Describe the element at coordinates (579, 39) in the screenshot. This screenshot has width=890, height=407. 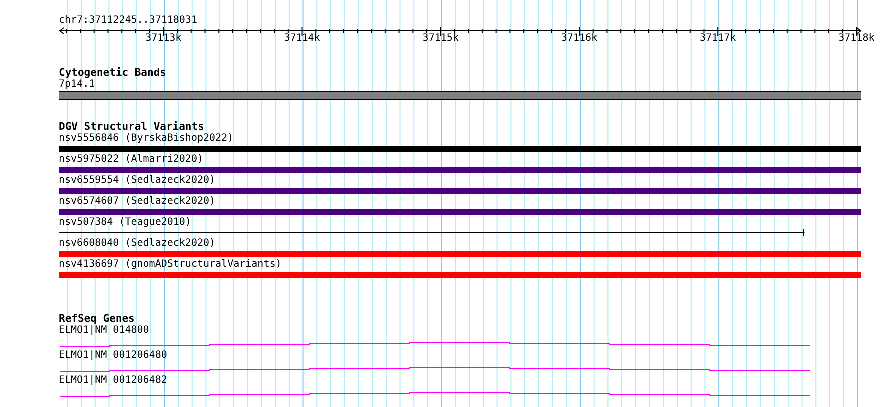
I see `ruler-tick-label: 37116k` at that location.